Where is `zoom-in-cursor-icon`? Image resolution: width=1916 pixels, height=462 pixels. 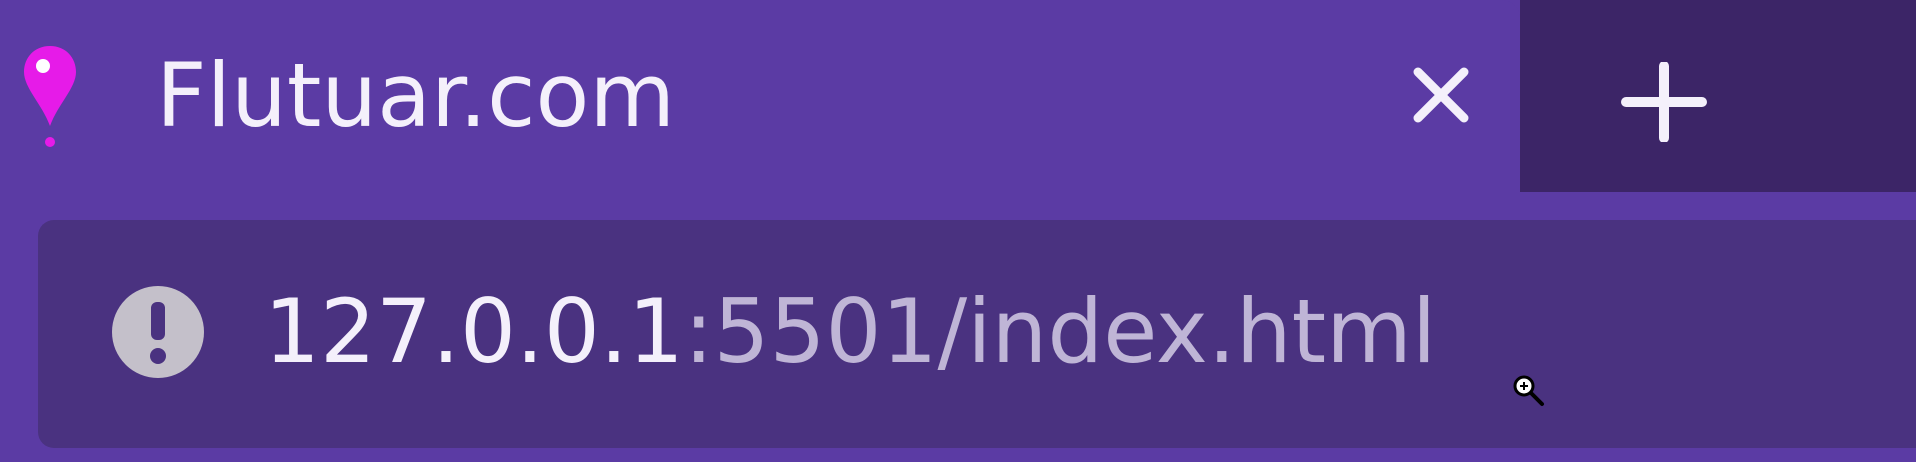 zoom-in-cursor-icon is located at coordinates (1528, 390).